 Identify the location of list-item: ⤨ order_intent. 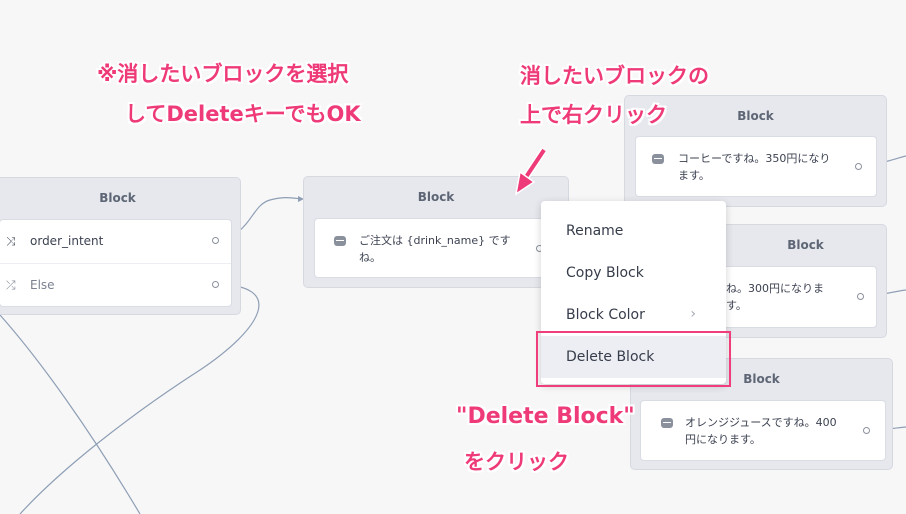
(115, 242).